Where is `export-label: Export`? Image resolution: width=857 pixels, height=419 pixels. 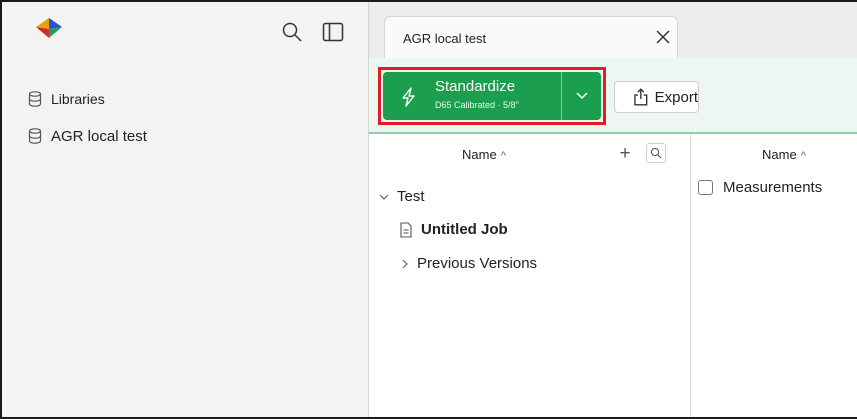 export-label: Export is located at coordinates (676, 97).